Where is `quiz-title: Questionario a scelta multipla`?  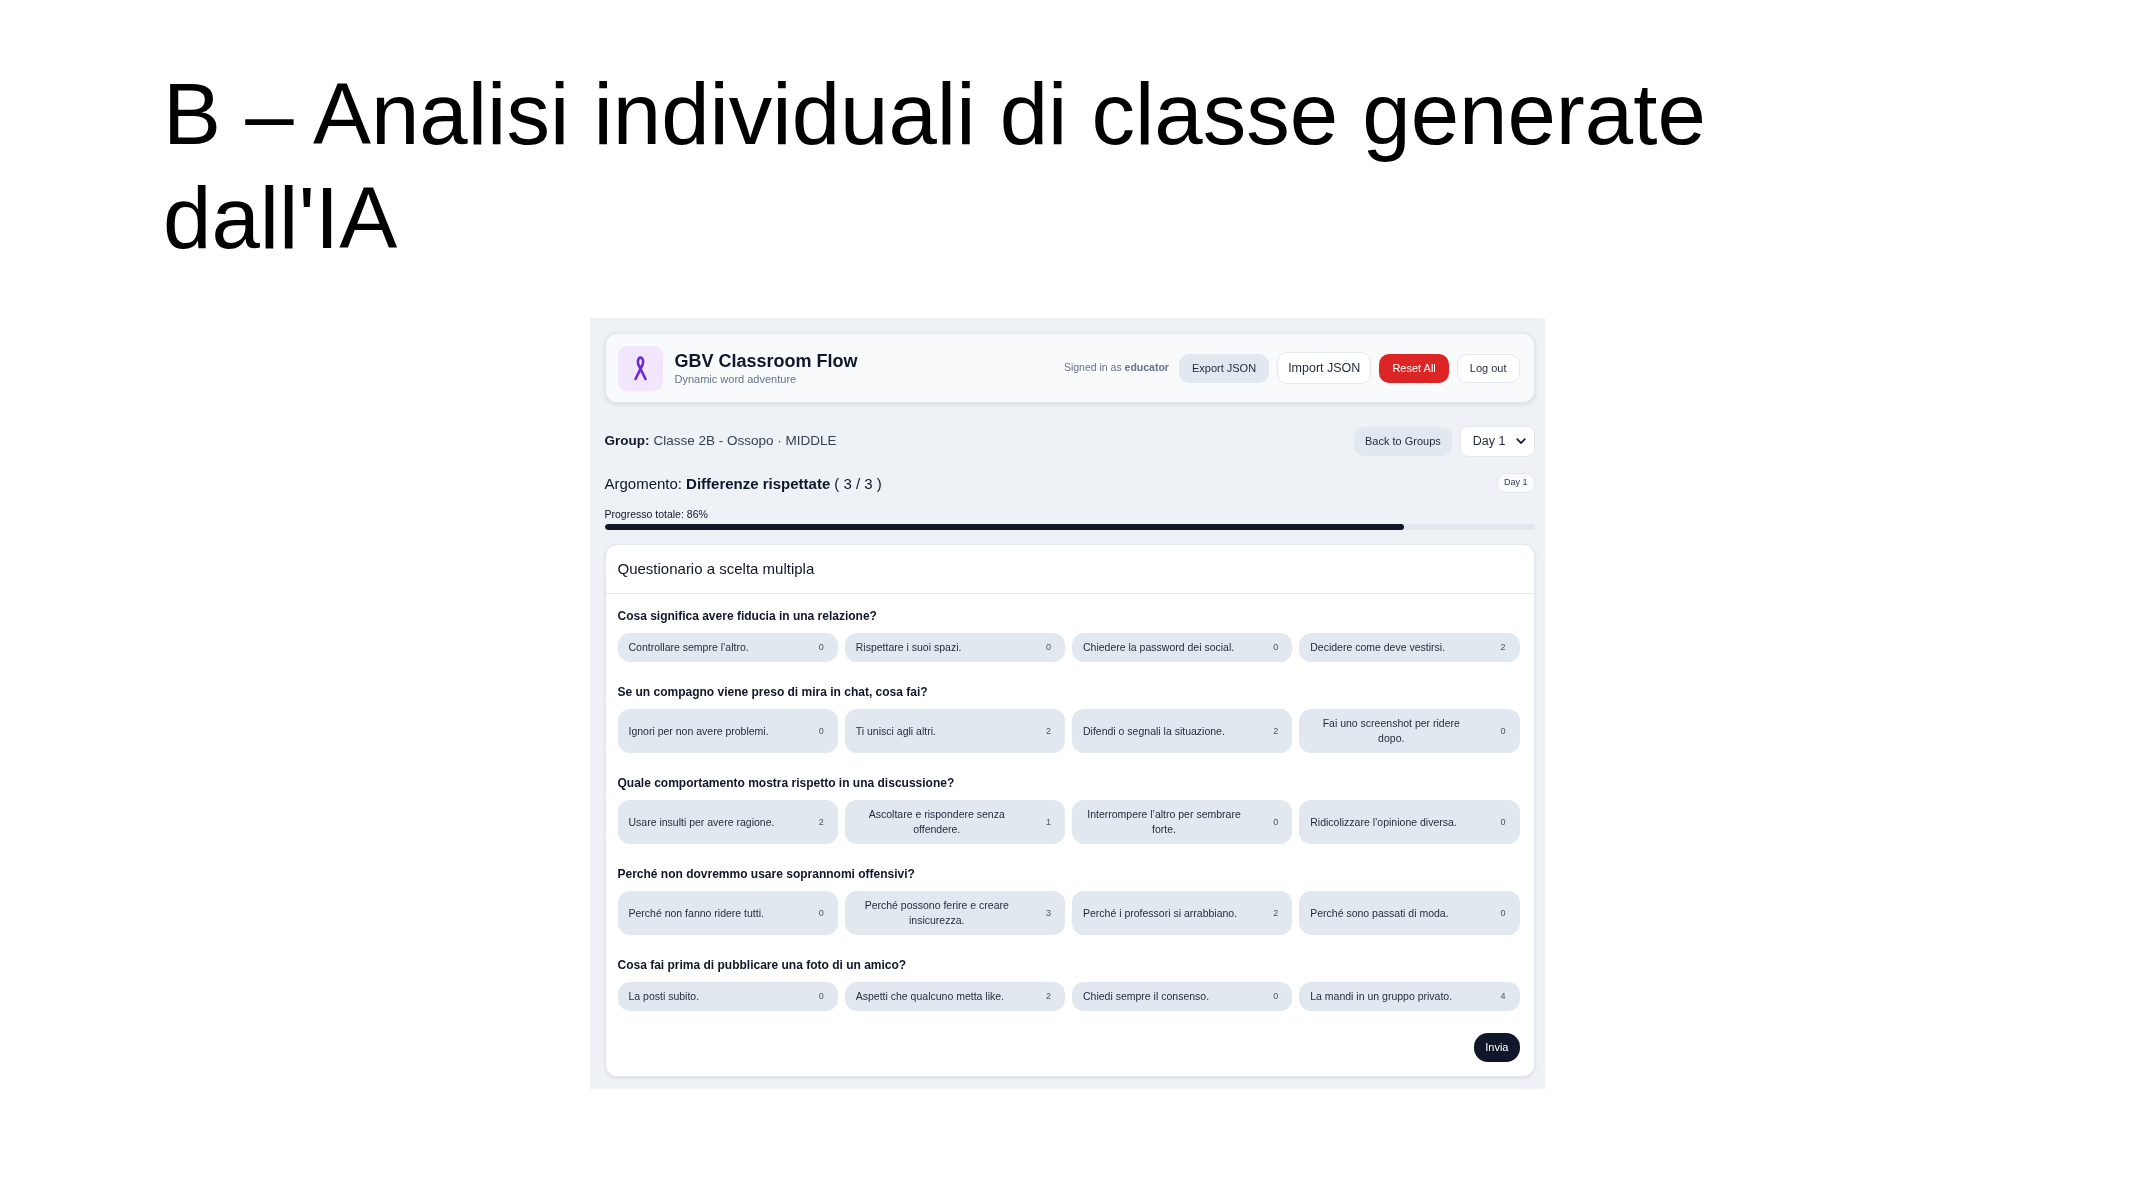
quiz-title: Questionario a scelta multipla is located at coordinates (716, 568).